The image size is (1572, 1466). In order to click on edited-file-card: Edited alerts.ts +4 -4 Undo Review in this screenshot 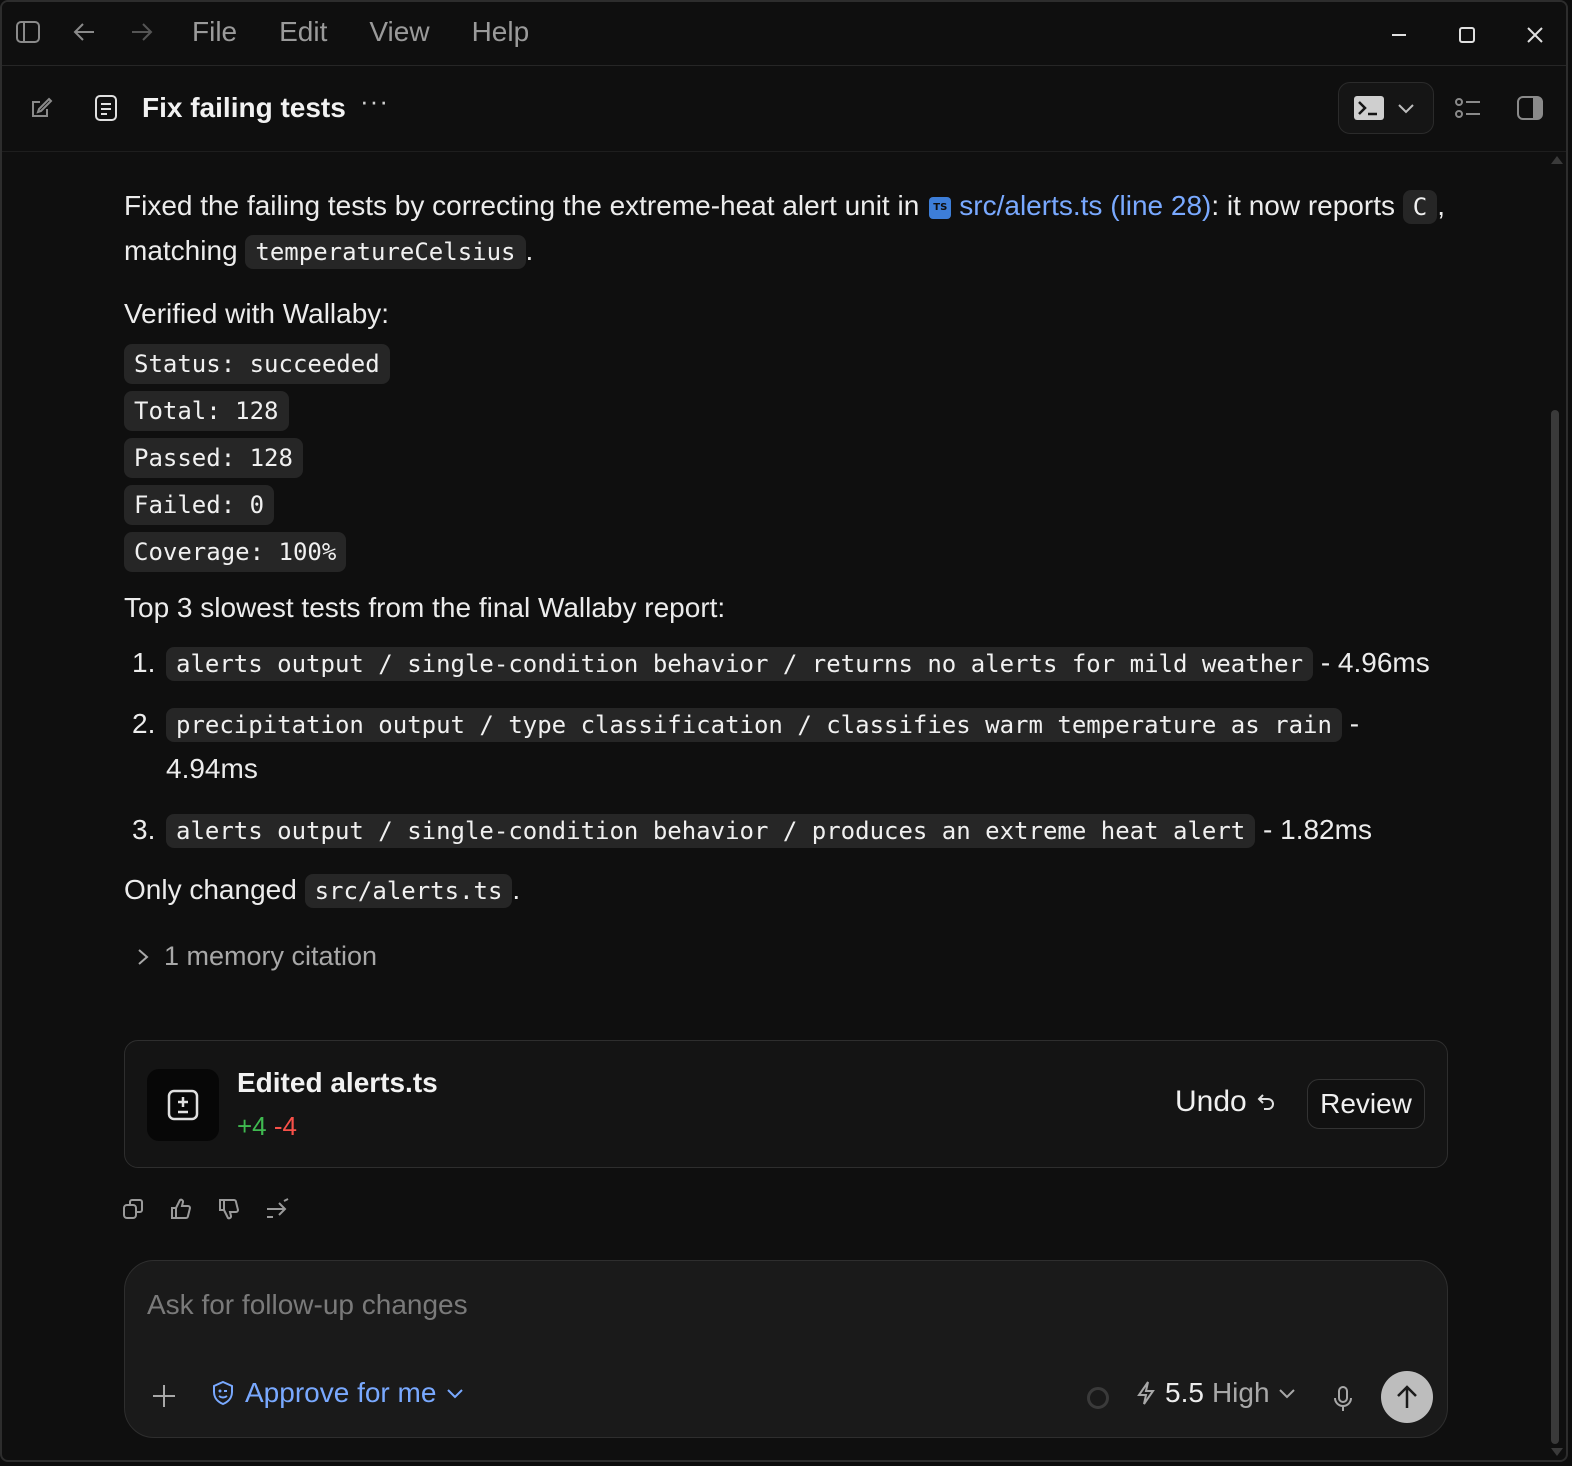, I will do `click(786, 1104)`.